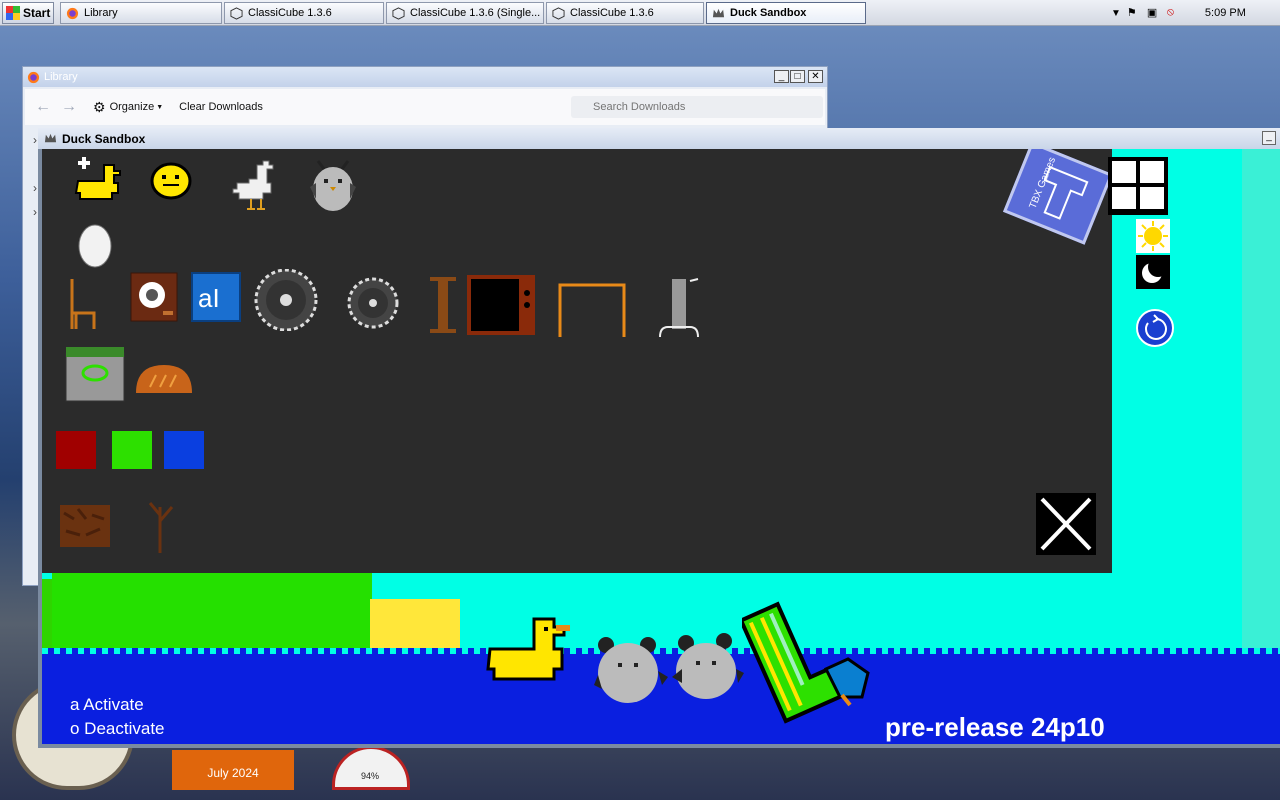  Describe the element at coordinates (592, 310) in the screenshot. I see `table-icon` at that location.